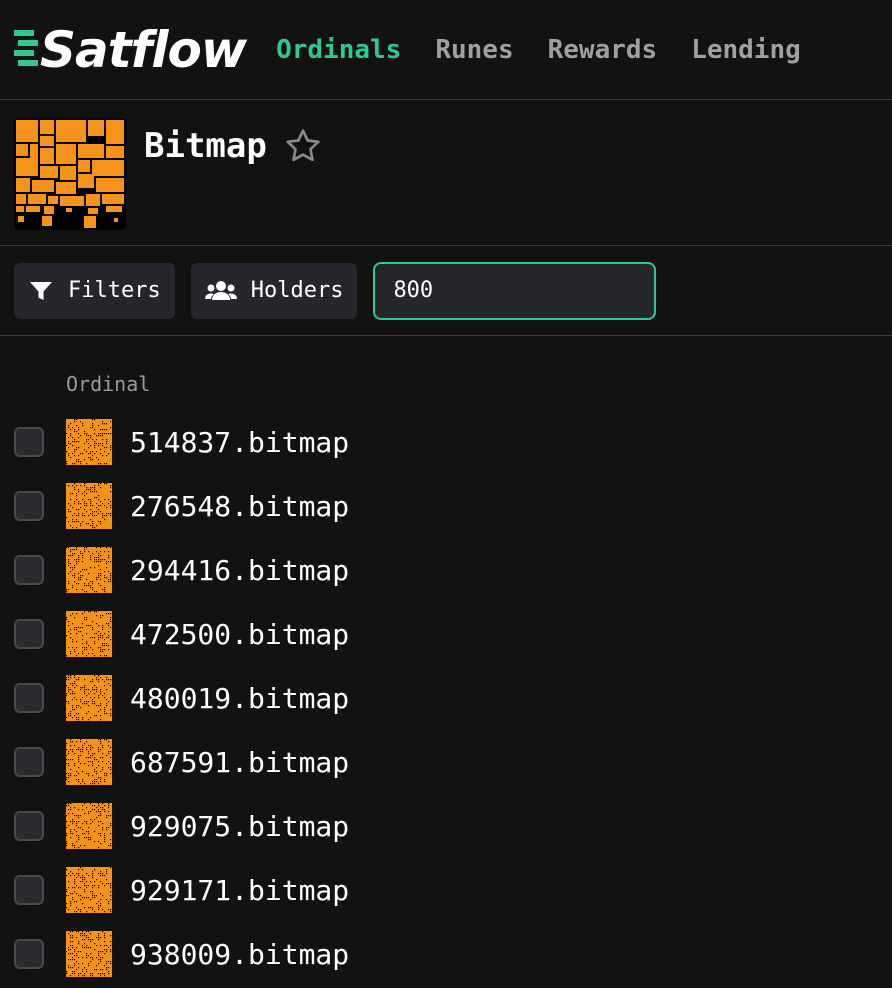 The image size is (892, 988). I want to click on holders-button: Holders, so click(274, 290).